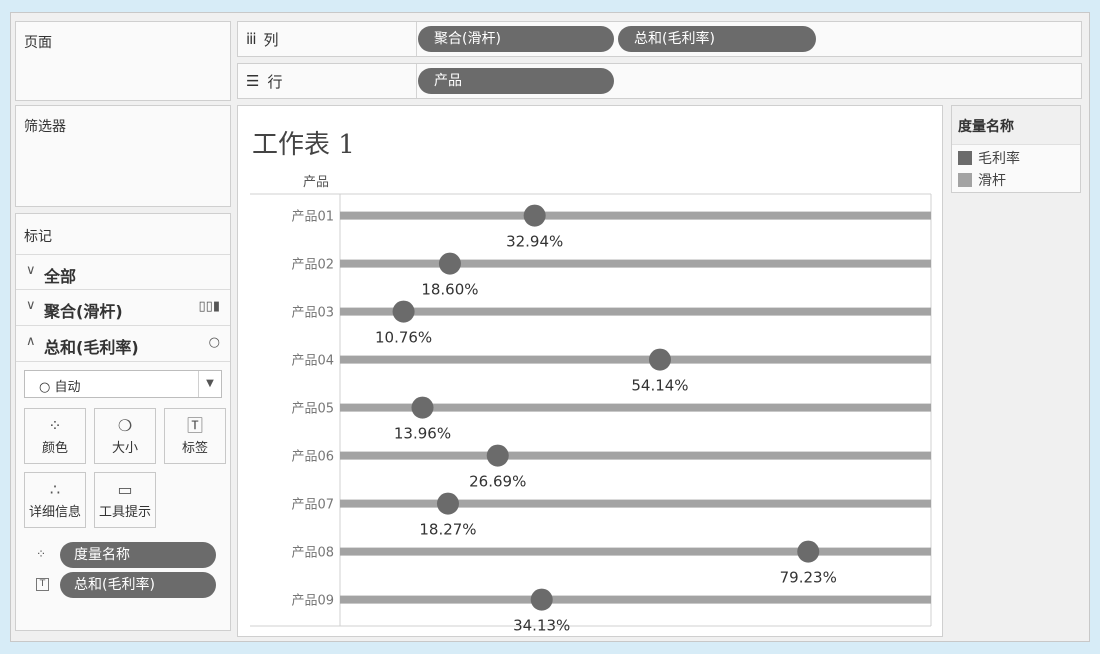 Image resolution: width=1100 pixels, height=654 pixels. What do you see at coordinates (447, 530) in the screenshot?
I see `data-label: 18.27%` at bounding box center [447, 530].